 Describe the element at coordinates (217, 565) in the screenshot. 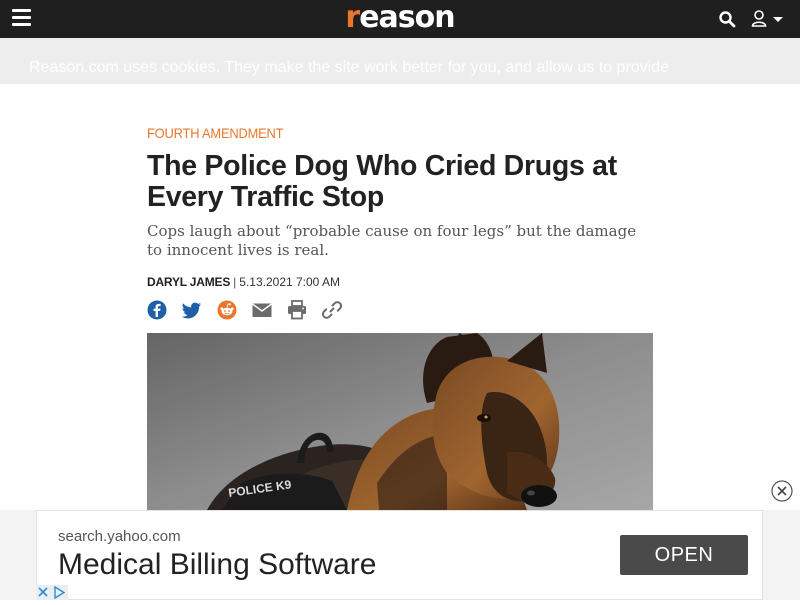

I see `ad-headline: Medical Billing Software` at that location.